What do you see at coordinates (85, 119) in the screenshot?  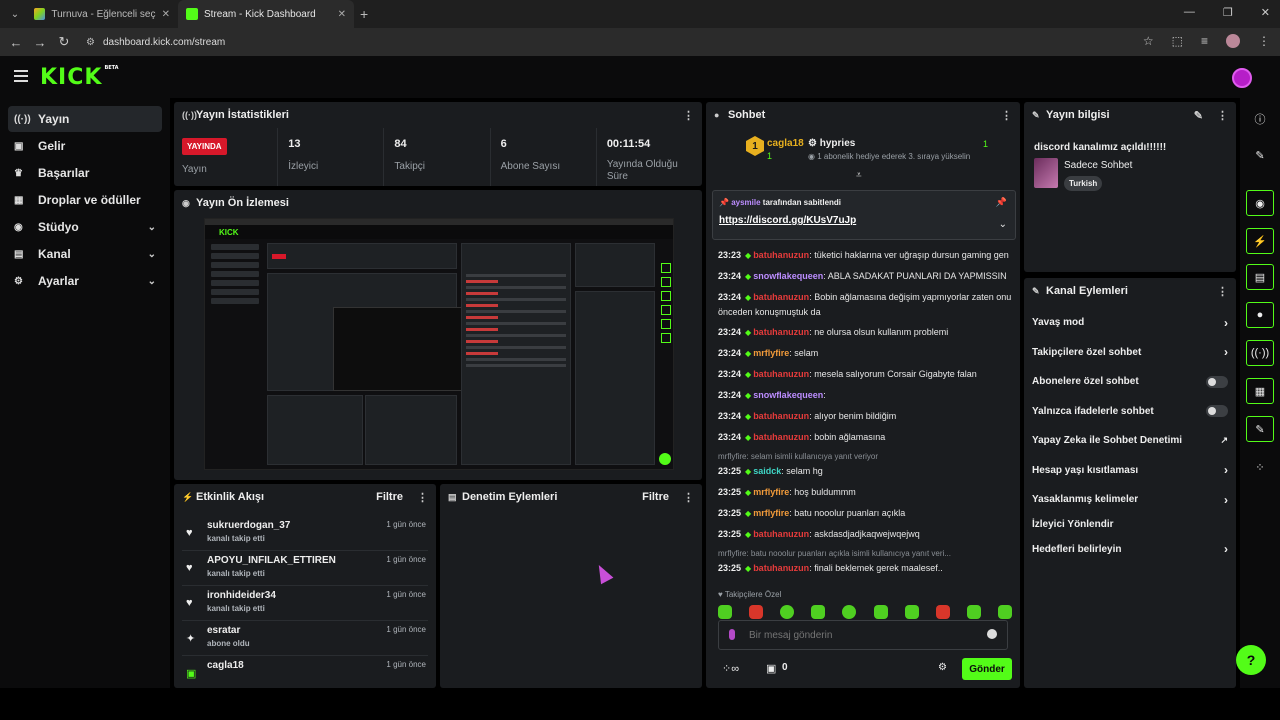 I see `sidebar-item-yayin: ((·)) Yayın` at bounding box center [85, 119].